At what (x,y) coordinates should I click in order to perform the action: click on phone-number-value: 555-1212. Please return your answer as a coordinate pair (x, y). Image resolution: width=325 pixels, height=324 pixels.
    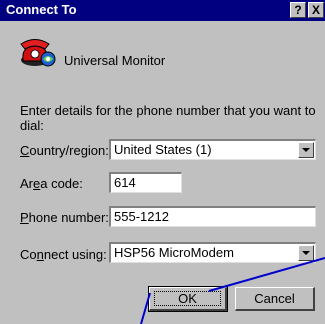
    Looking at the image, I should click on (141, 216).